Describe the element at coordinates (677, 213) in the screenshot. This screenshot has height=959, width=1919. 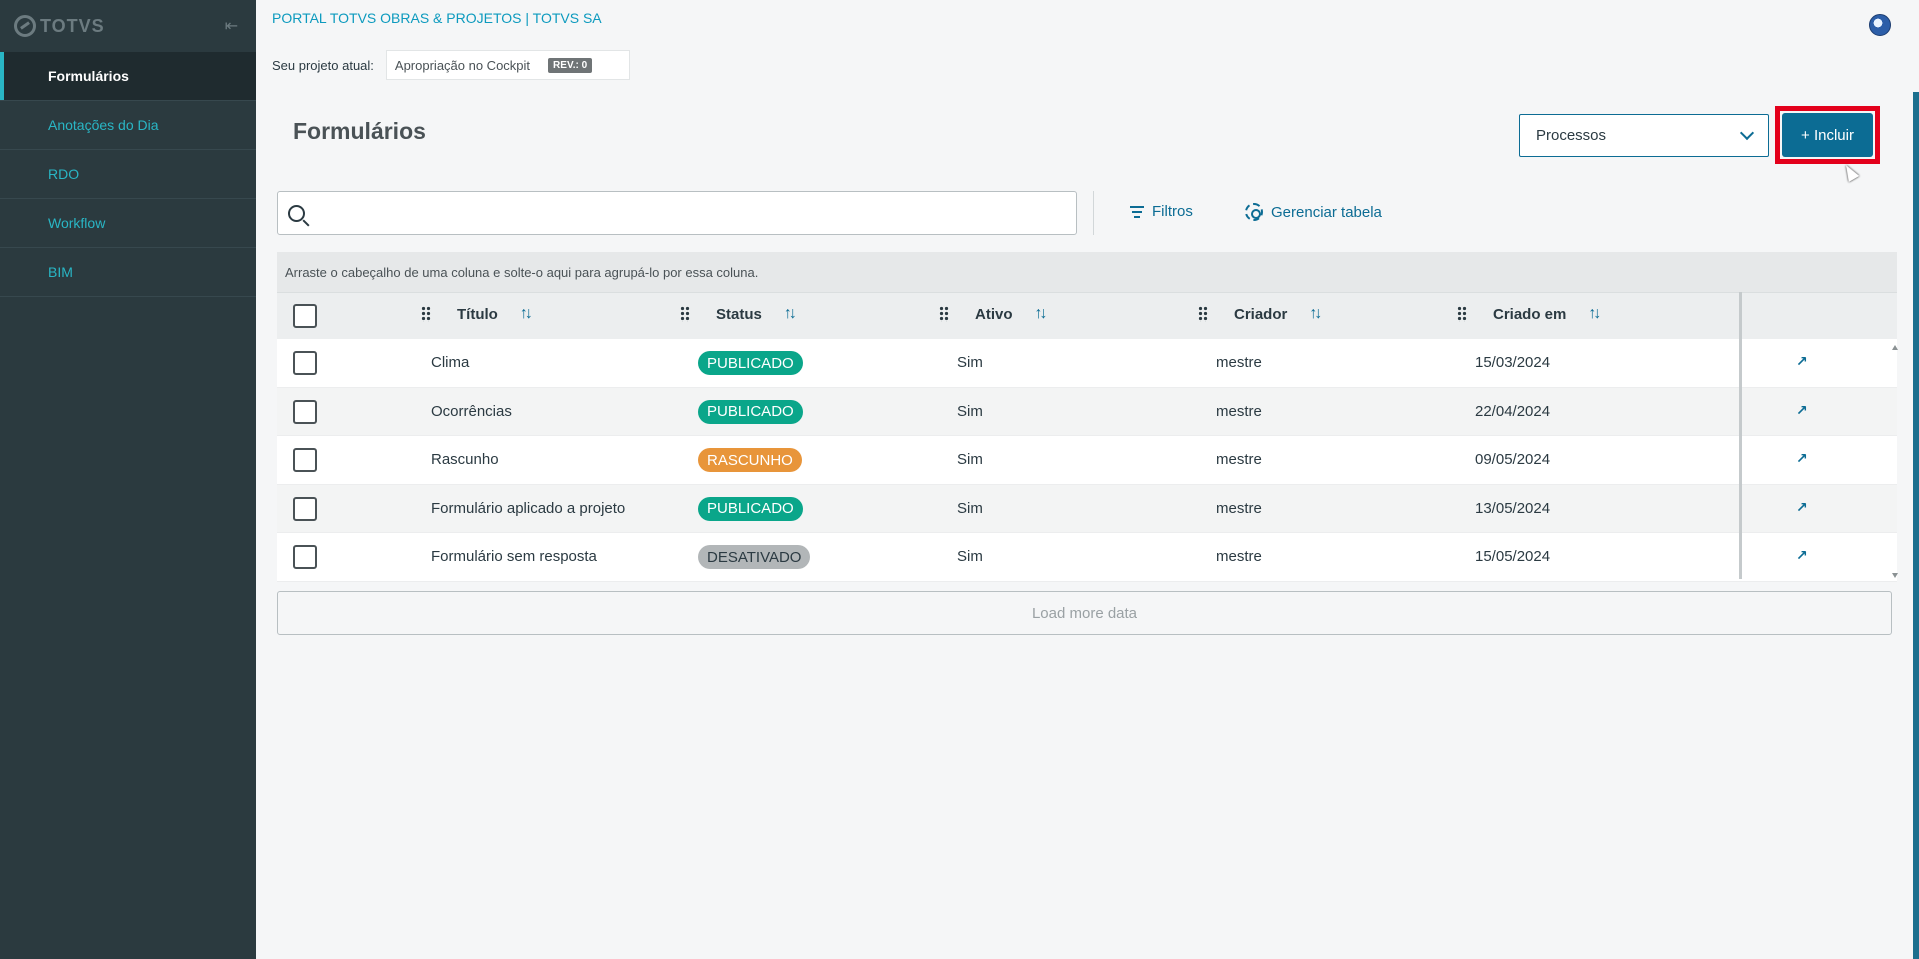
I see `search-input` at that location.